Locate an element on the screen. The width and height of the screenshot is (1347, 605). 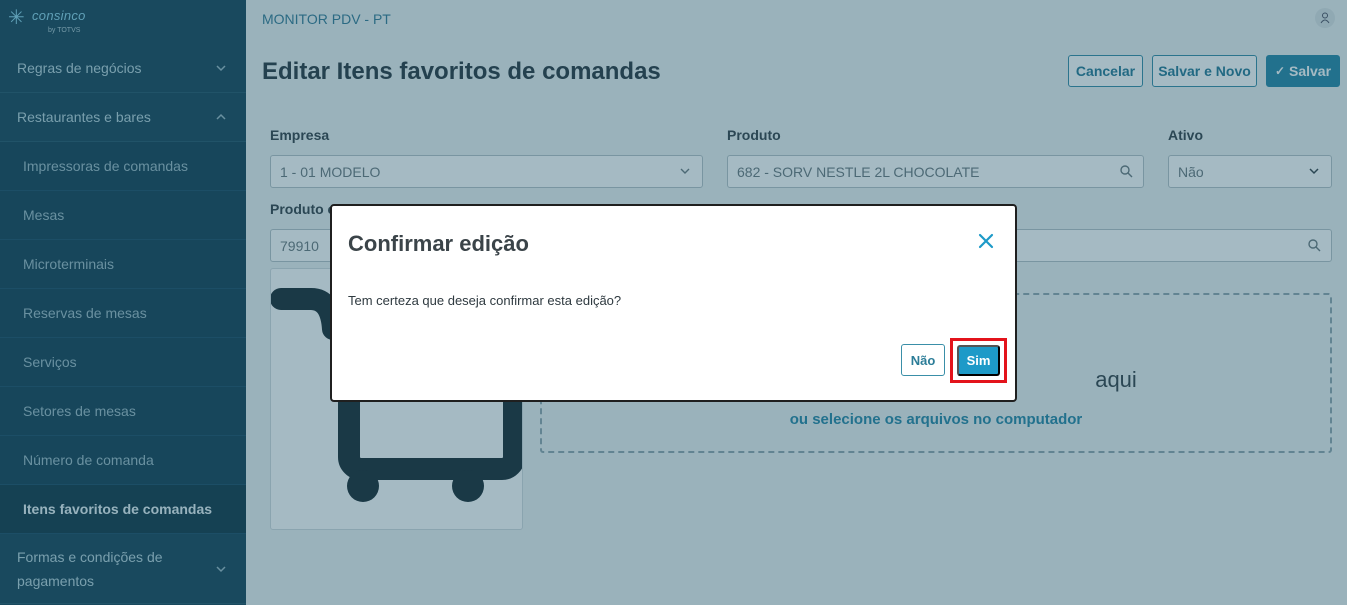
dialog-title: Confirmar edição is located at coordinates (438, 243).